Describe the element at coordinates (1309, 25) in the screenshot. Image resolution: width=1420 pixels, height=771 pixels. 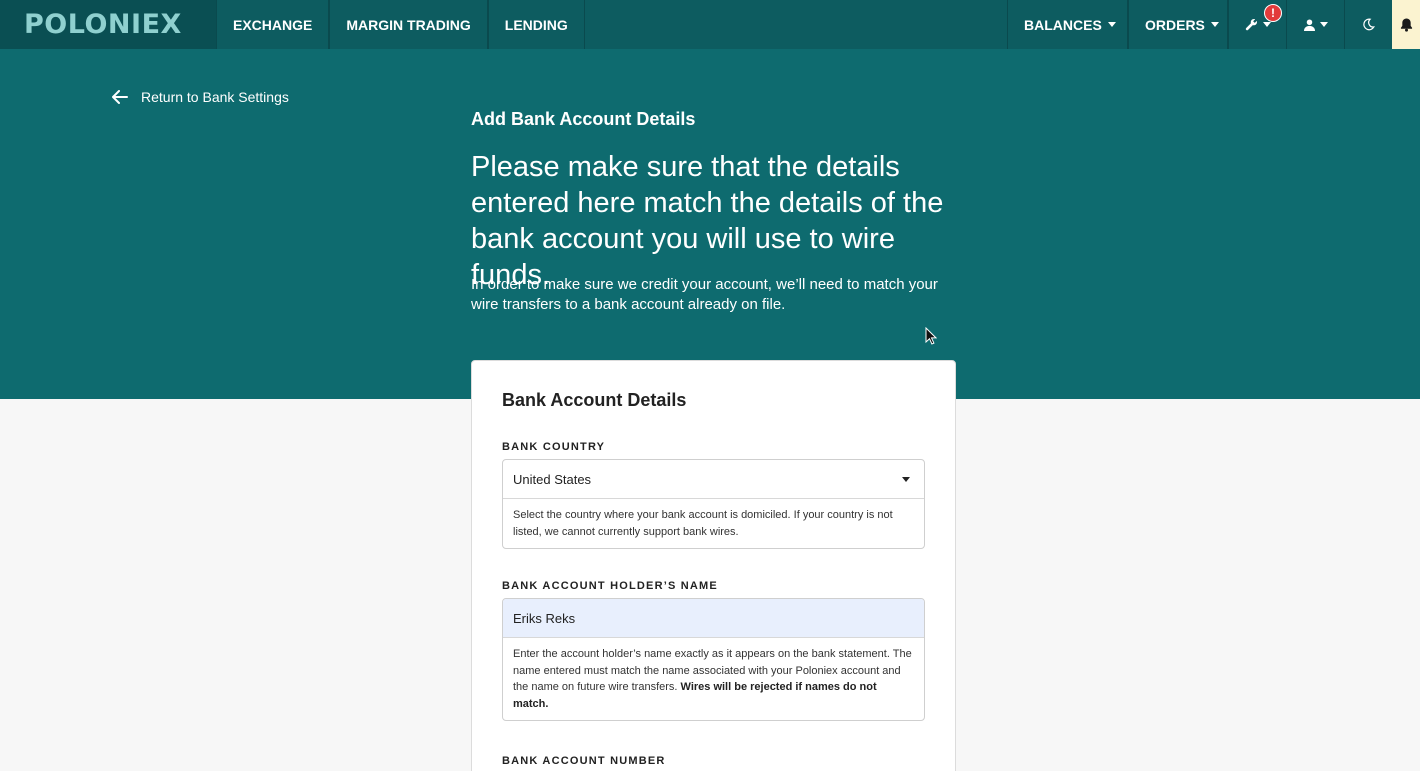
I see `user-icon` at that location.